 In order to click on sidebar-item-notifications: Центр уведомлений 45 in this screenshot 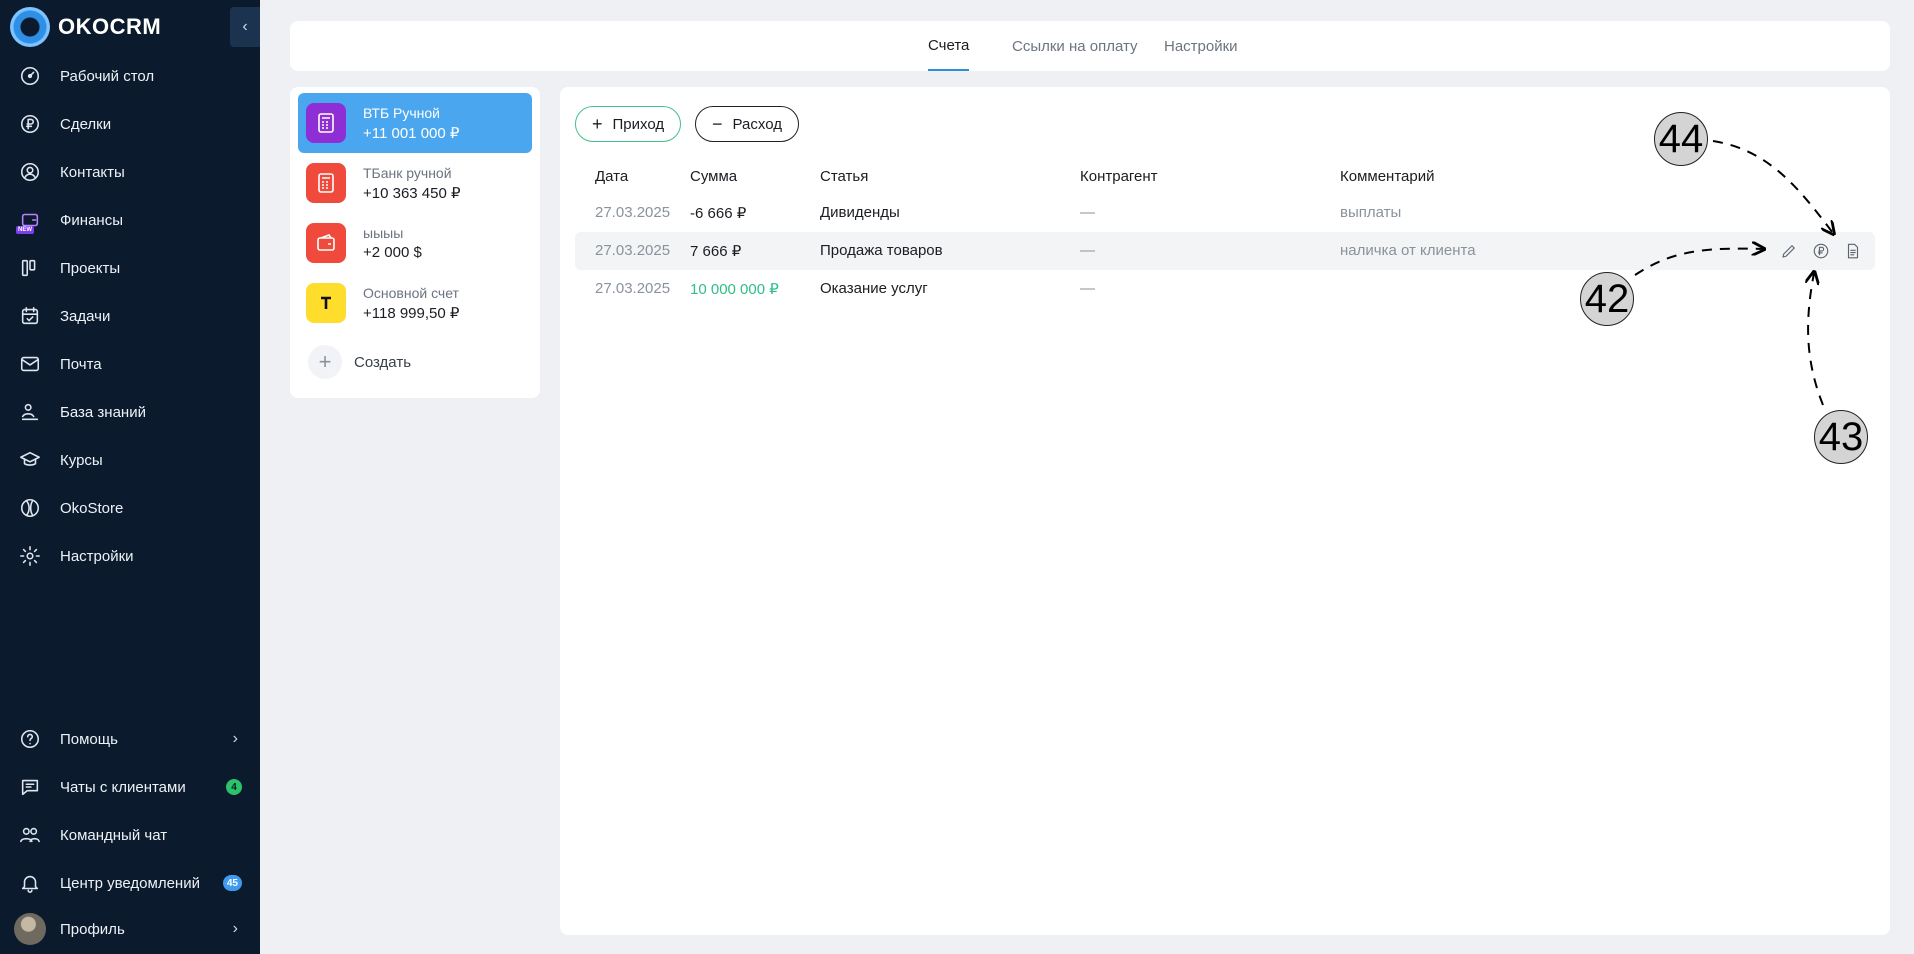, I will do `click(130, 883)`.